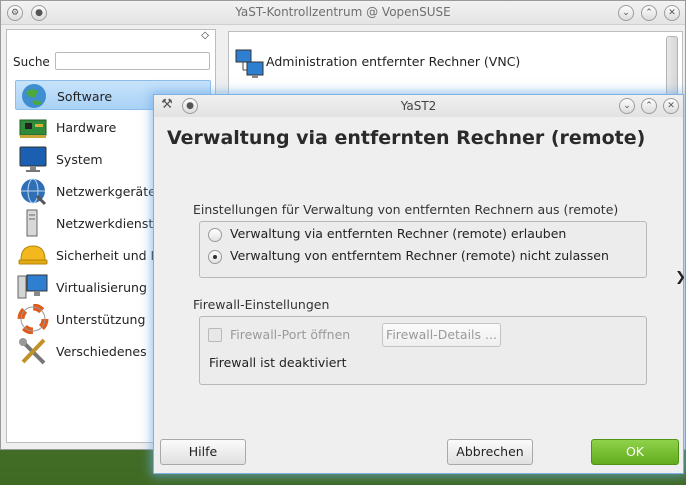  Describe the element at coordinates (79, 159) in the screenshot. I see `category-label: System` at that location.